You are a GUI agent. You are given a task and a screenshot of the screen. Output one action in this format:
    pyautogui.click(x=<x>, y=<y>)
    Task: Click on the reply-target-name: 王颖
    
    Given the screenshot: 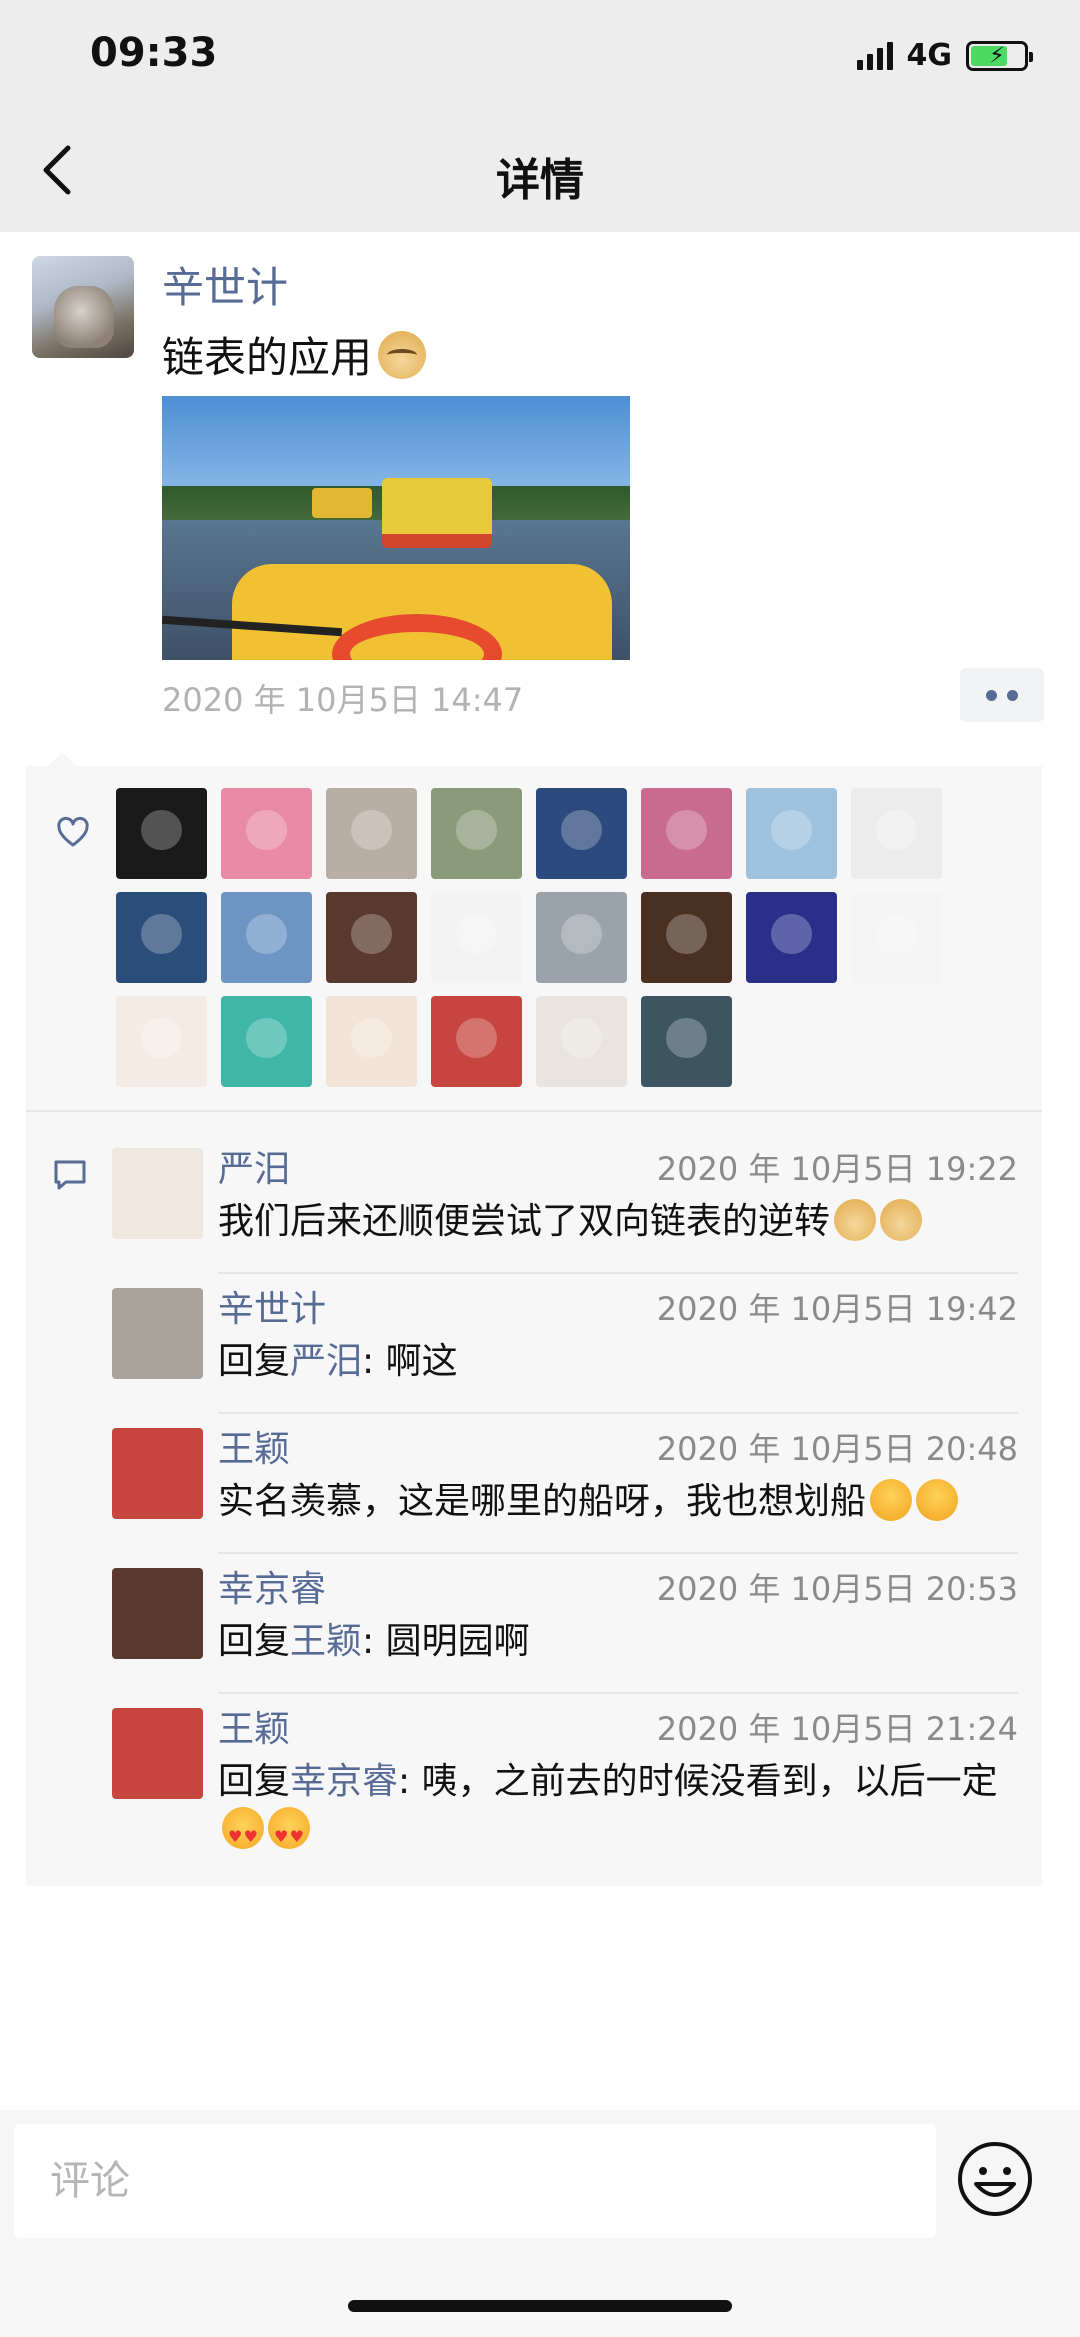 What is the action you would take?
    pyautogui.click(x=326, y=1641)
    